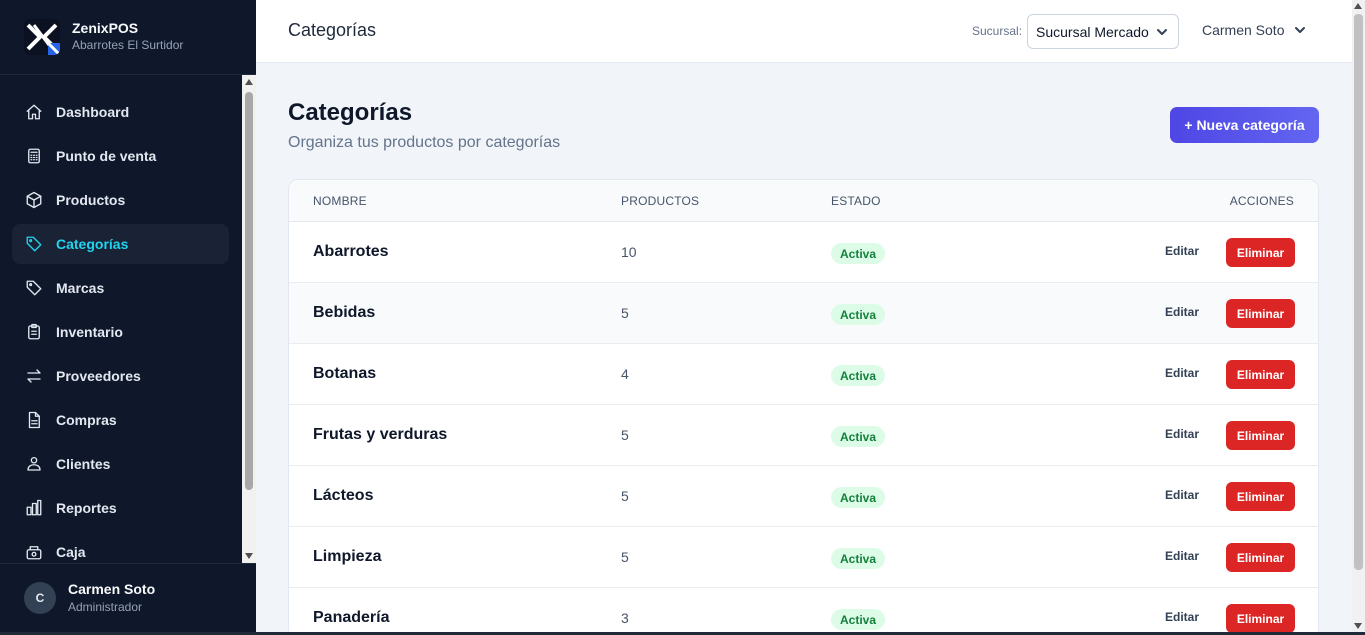 The image size is (1365, 635). Describe the element at coordinates (34, 200) in the screenshot. I see `box-icon` at that location.